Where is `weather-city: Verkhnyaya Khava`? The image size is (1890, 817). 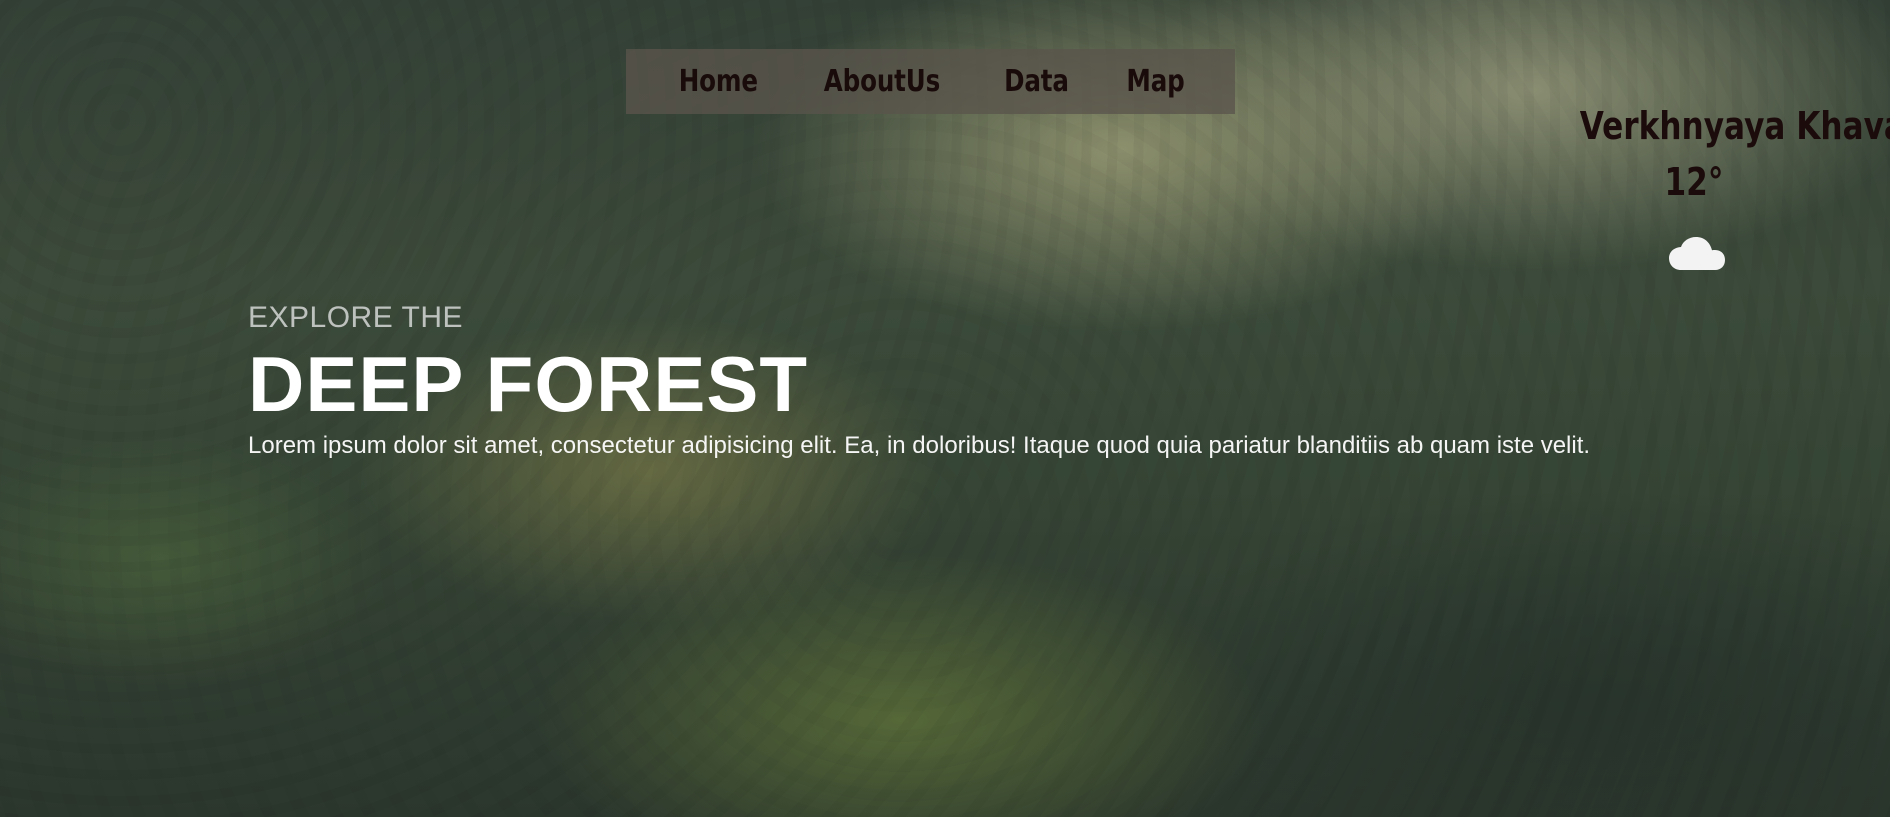
weather-city: Verkhnyaya Khava is located at coordinates (1734, 126).